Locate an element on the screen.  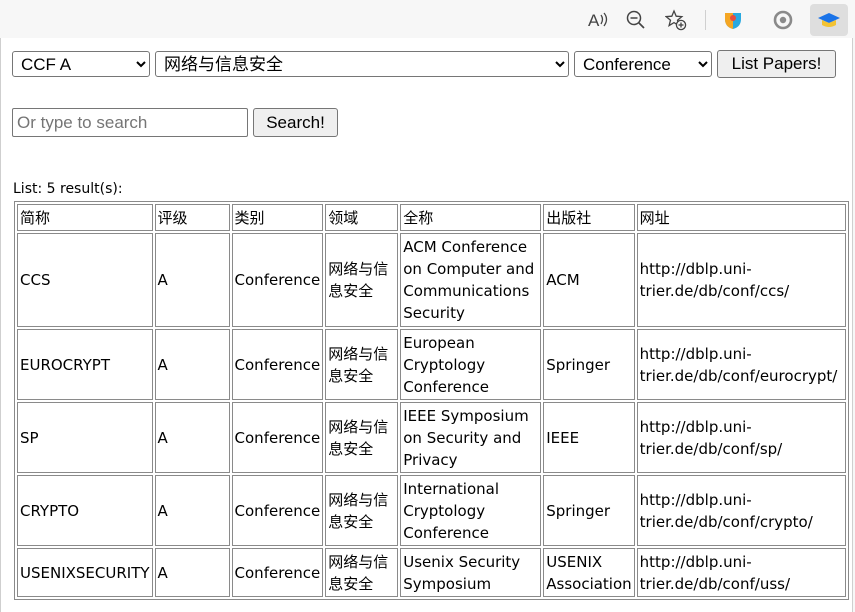
cell-full-name: European Cryptology Conference is located at coordinates (471, 364).